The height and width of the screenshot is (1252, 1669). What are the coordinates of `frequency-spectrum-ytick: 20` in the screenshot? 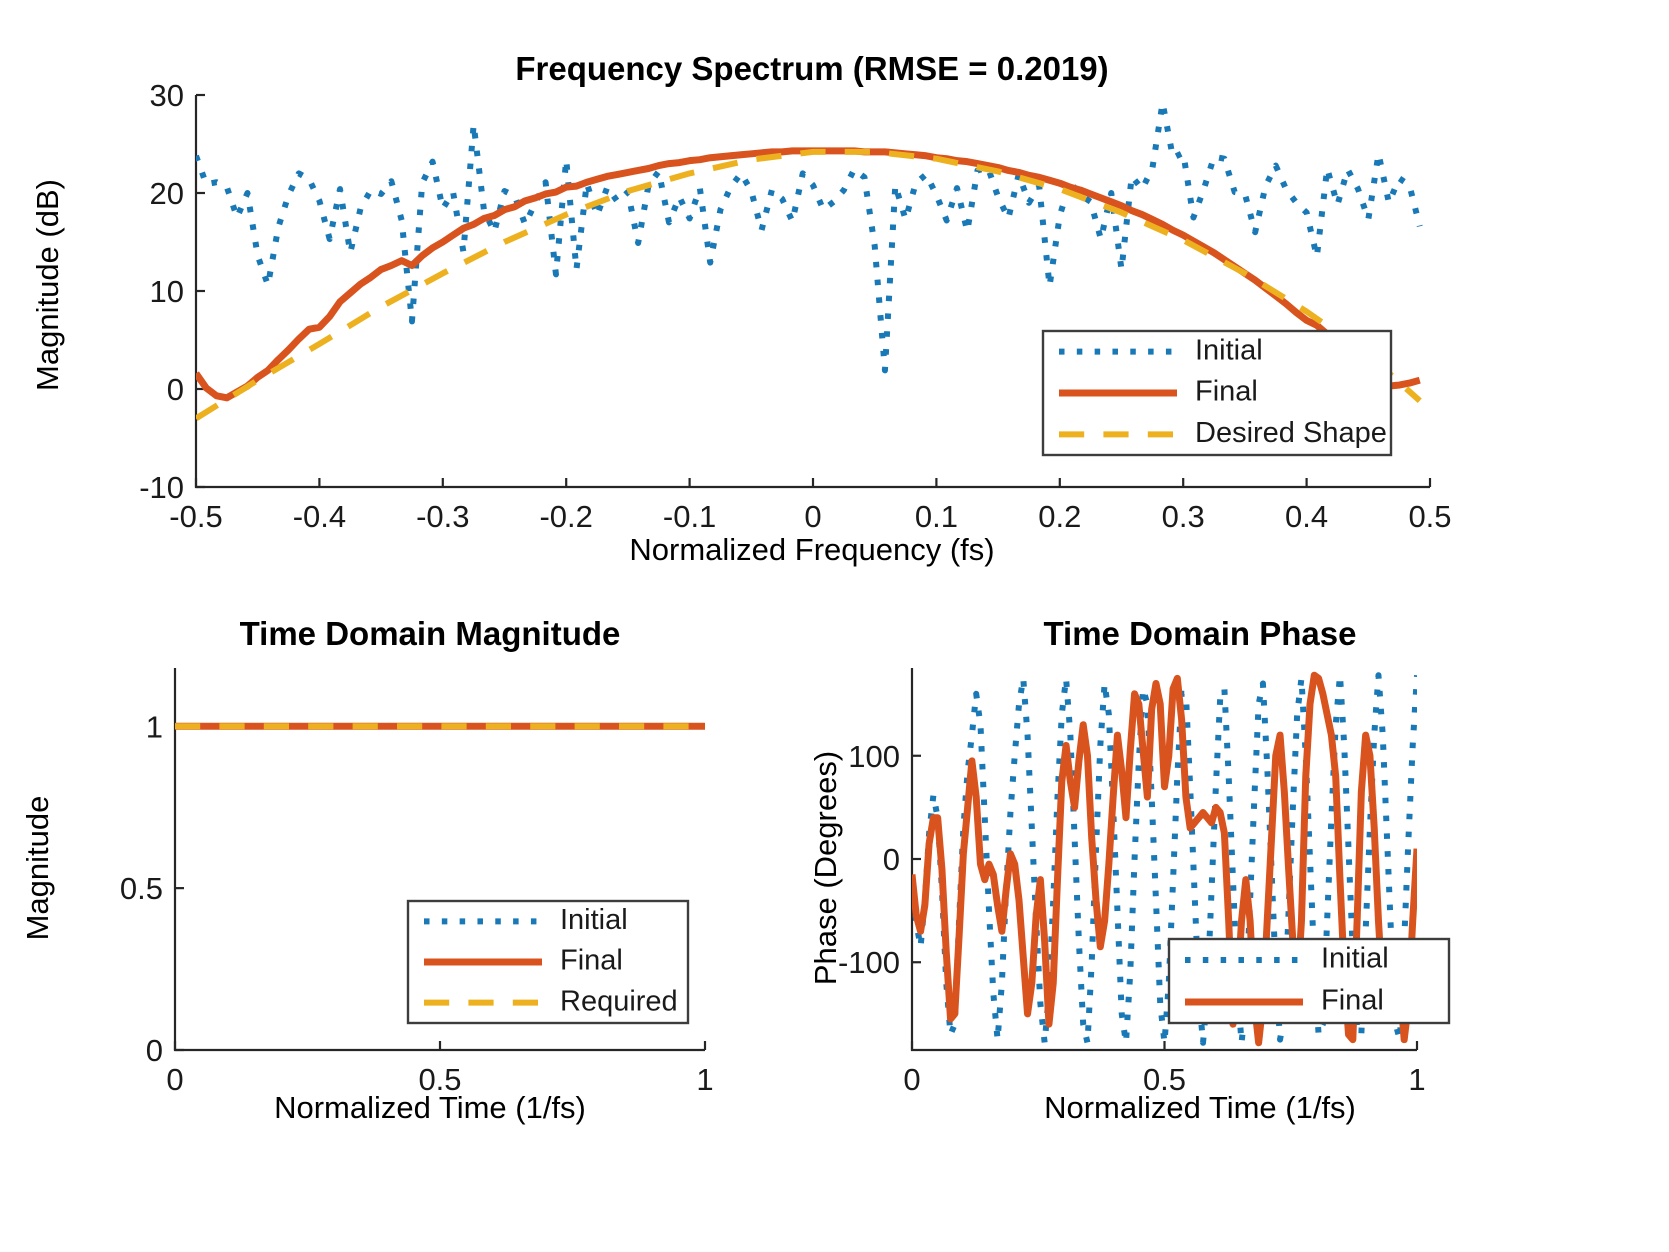 It's located at (167, 193).